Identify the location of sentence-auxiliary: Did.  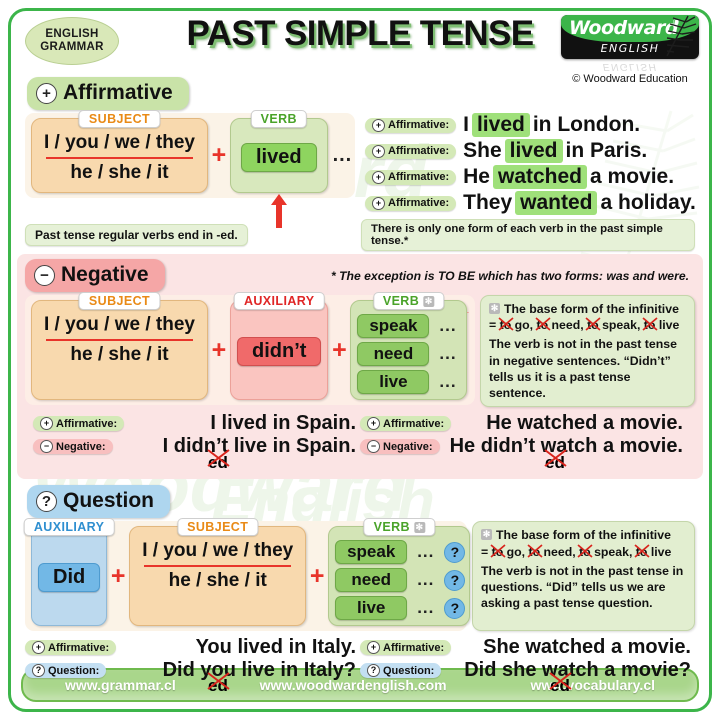
(178, 670).